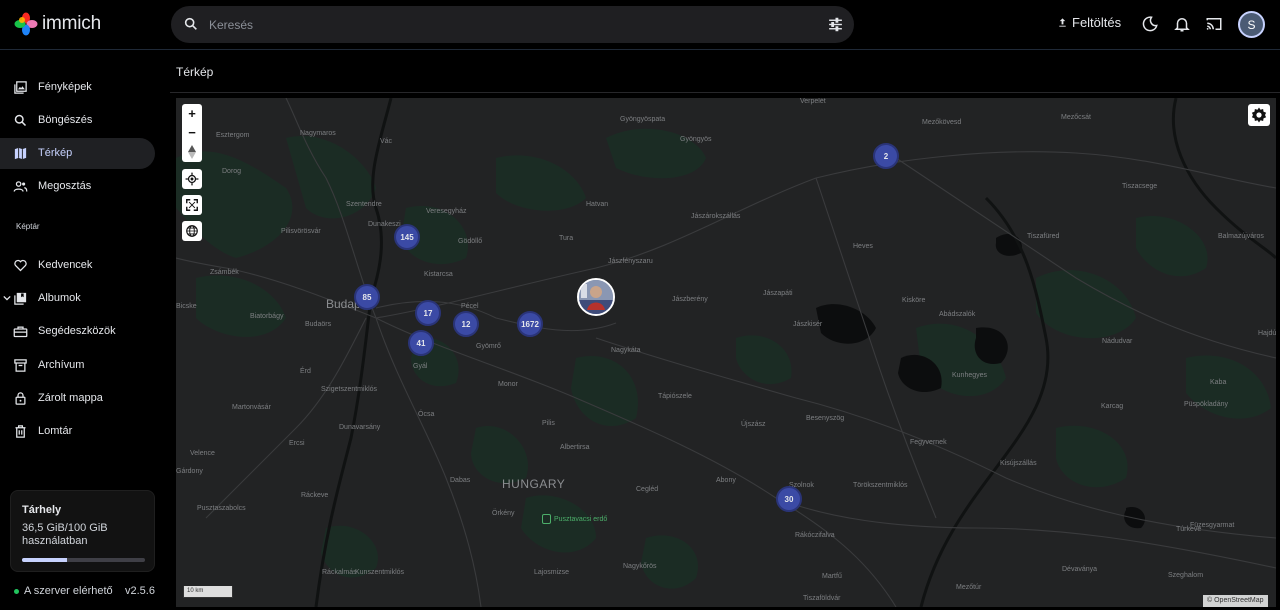 The width and height of the screenshot is (1280, 610). What do you see at coordinates (1089, 22) in the screenshot?
I see `upload-button: Feltöltés` at bounding box center [1089, 22].